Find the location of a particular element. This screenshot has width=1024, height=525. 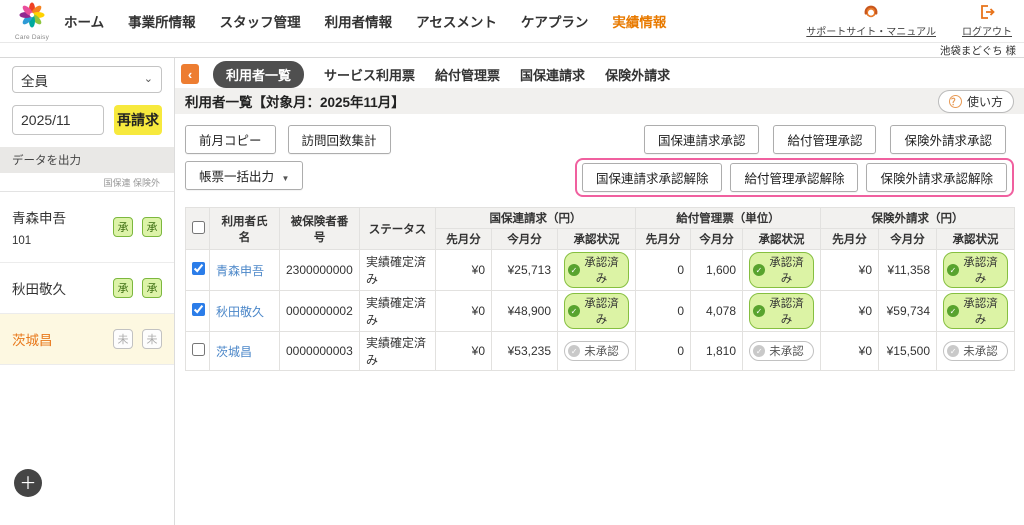

add-user-button: ＋ is located at coordinates (28, 483).